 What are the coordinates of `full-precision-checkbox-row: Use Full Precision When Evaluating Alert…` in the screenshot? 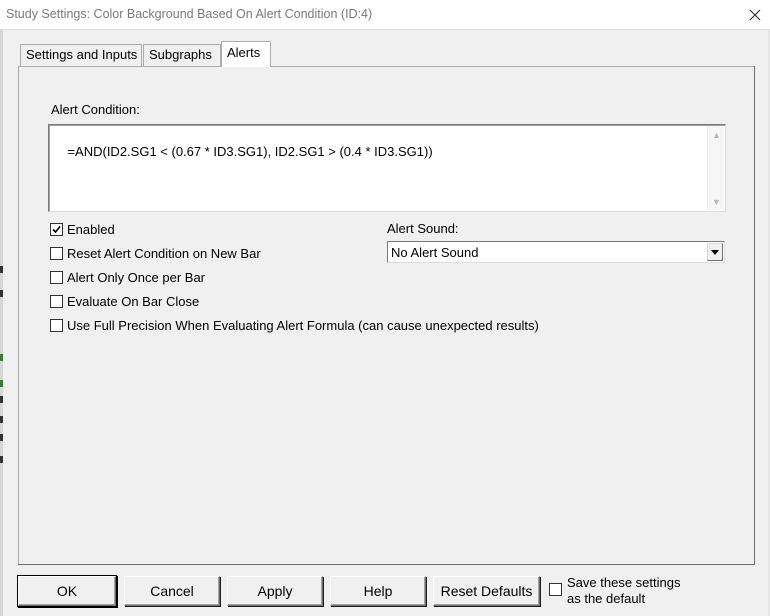 It's located at (294, 325).